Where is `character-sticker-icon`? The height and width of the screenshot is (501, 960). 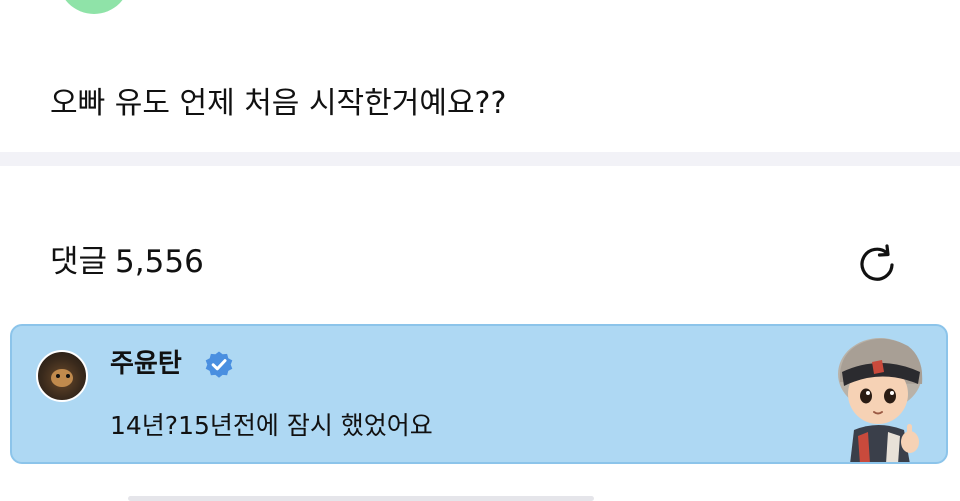
character-sticker-icon is located at coordinates (880, 400).